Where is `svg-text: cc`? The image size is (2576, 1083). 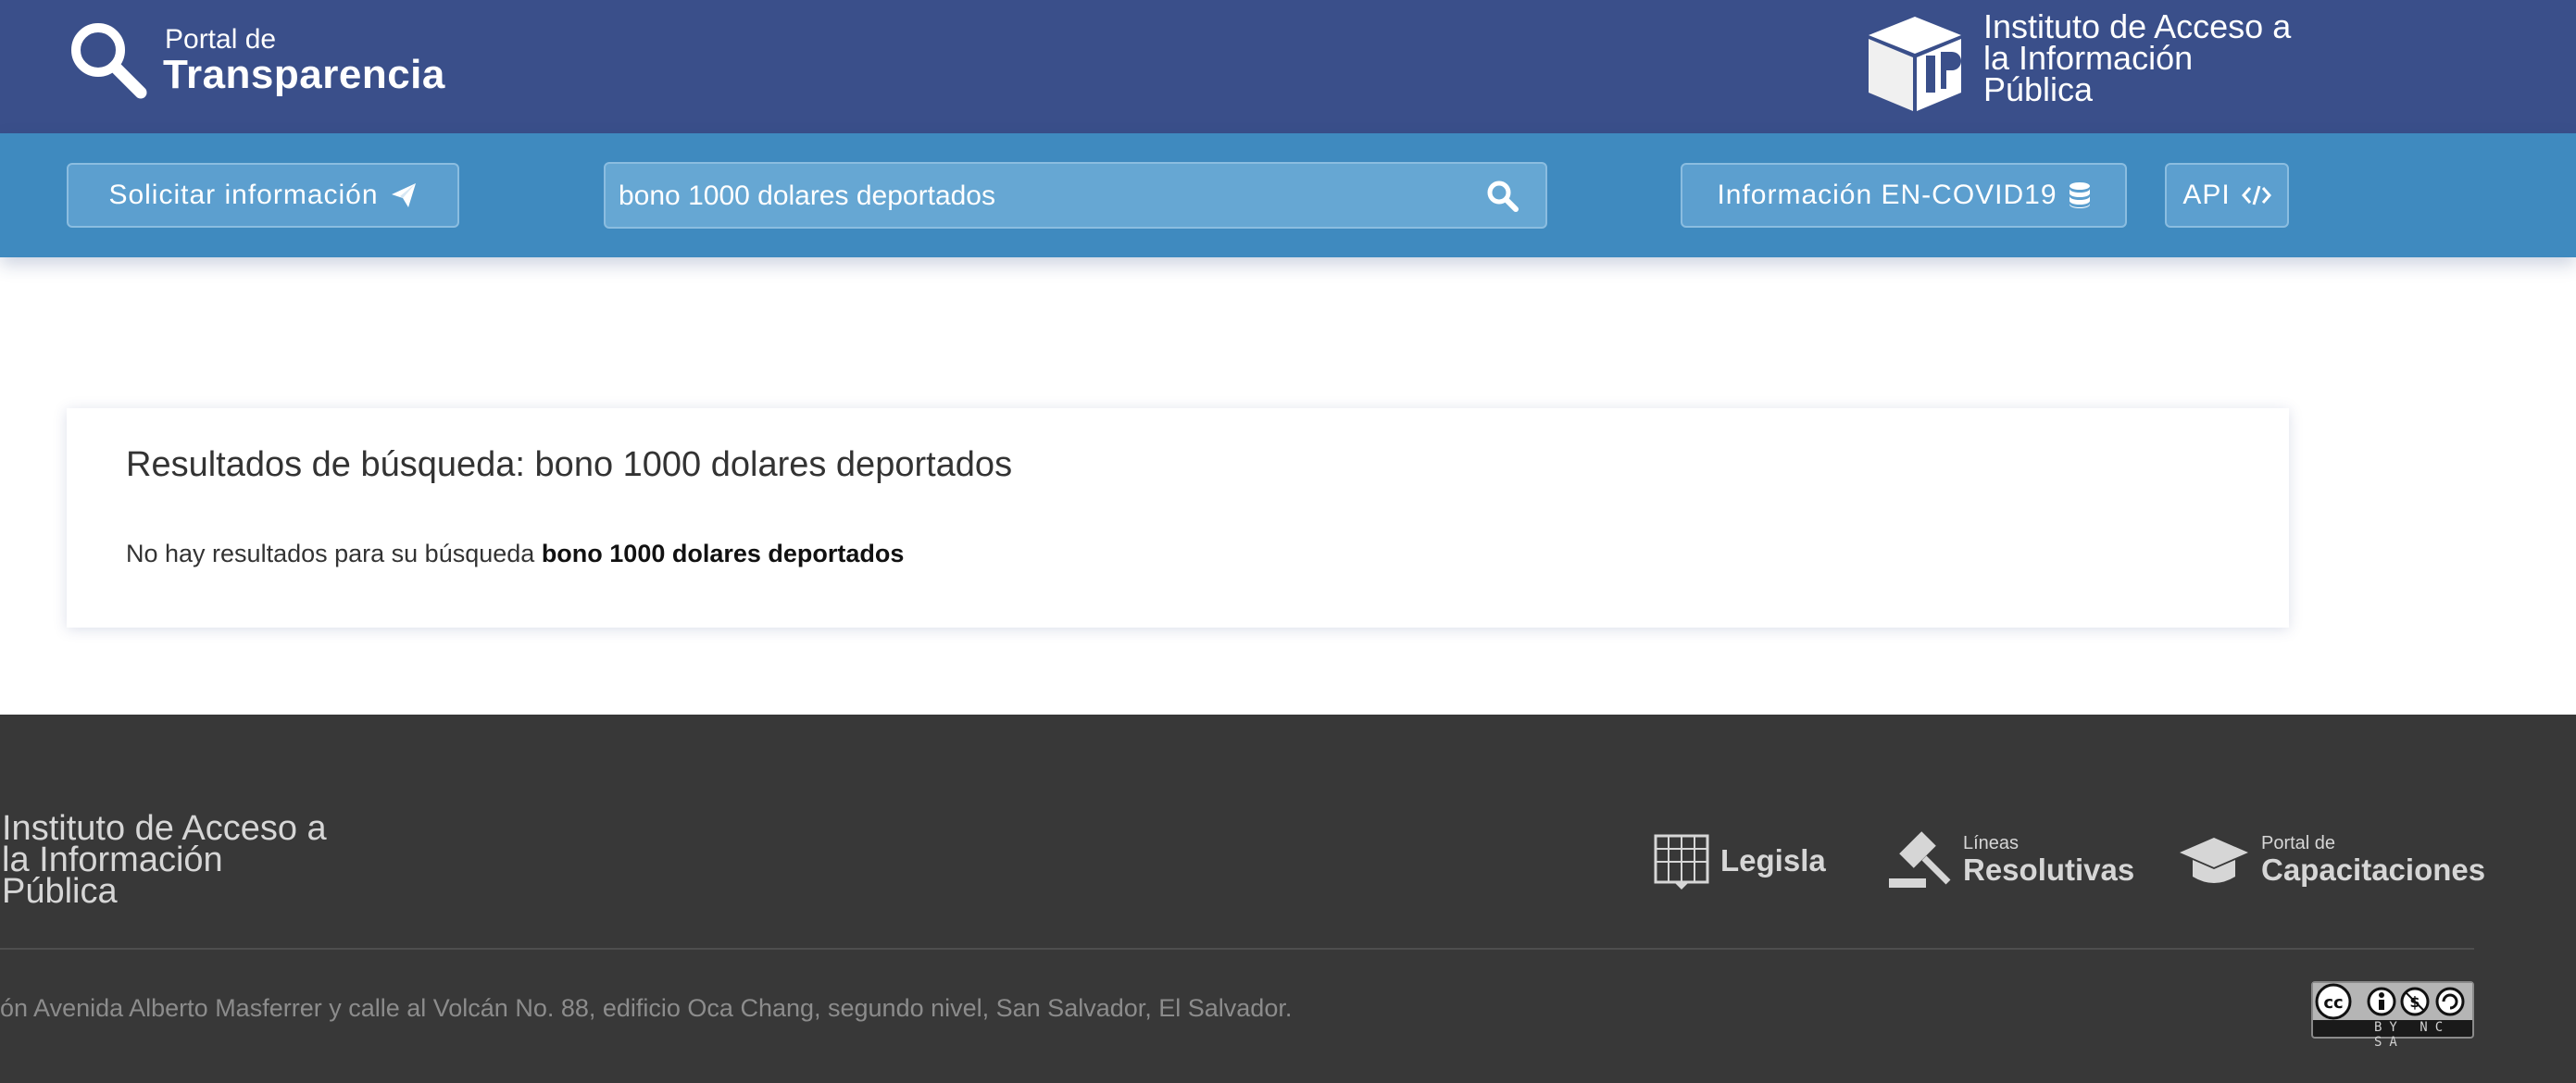
svg-text: cc is located at coordinates (2333, 1003).